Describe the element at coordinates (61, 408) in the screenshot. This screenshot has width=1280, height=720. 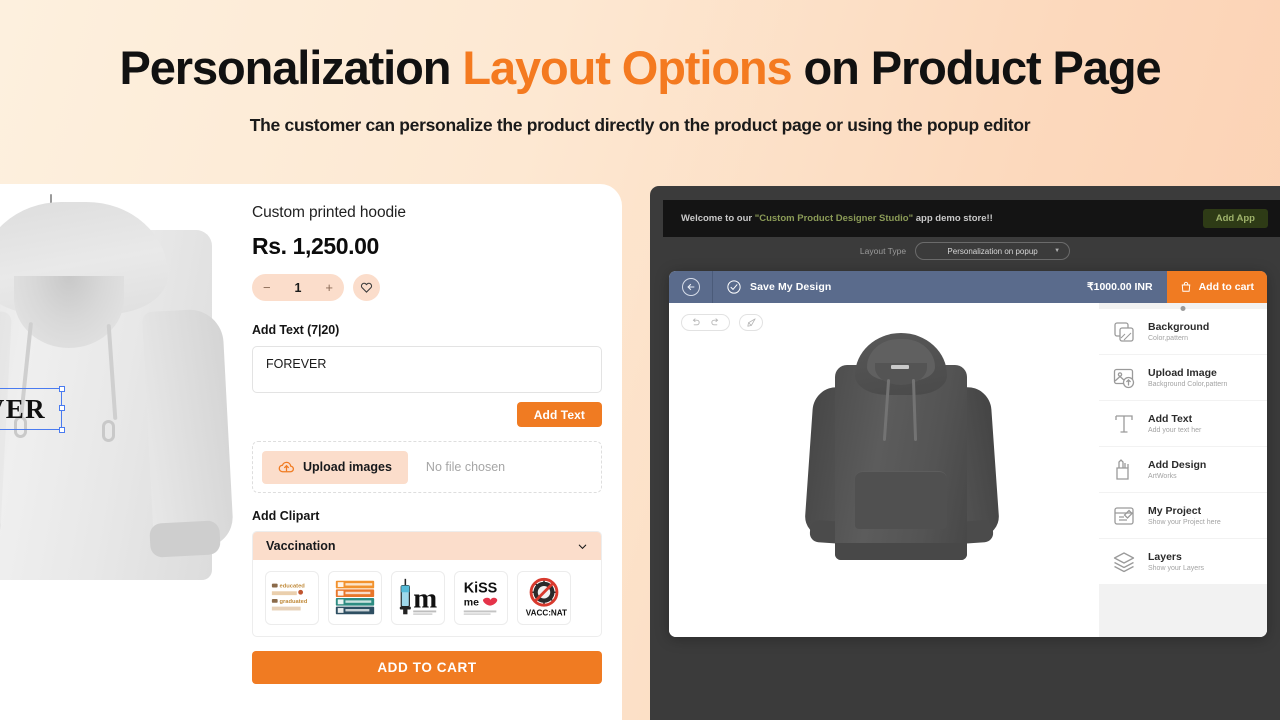
I see `selection-handle-mr` at that location.